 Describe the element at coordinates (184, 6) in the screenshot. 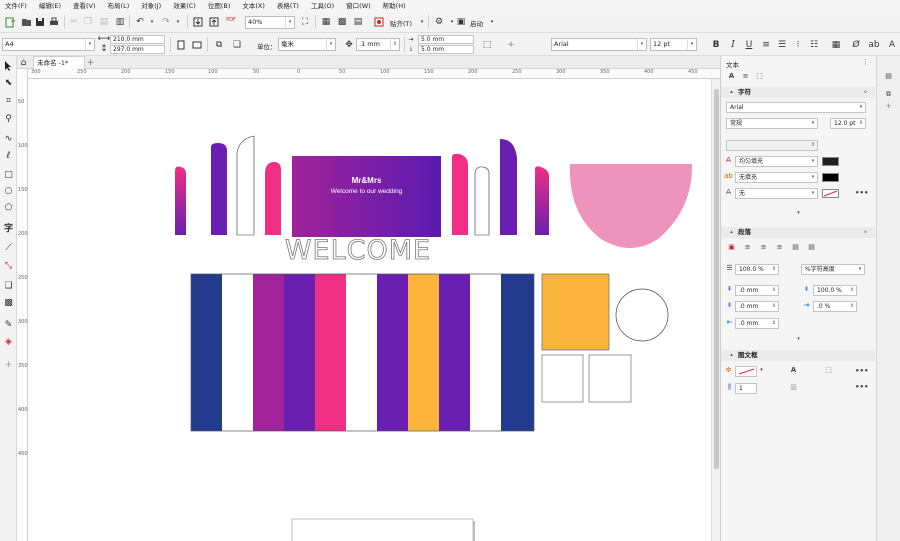

I see `menu-effects: 效果(C)` at that location.